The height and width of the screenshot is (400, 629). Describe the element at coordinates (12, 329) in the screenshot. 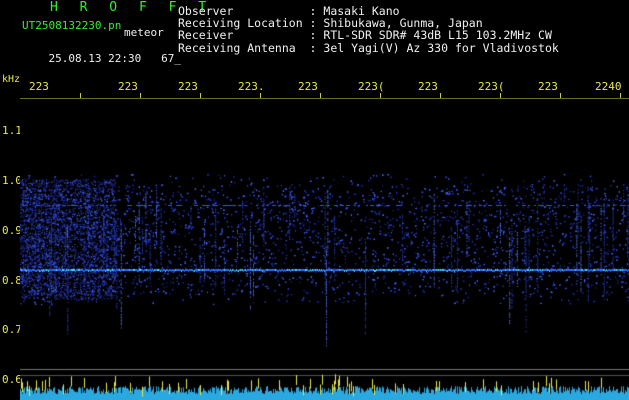

I see `freq-tick: 0.7` at that location.